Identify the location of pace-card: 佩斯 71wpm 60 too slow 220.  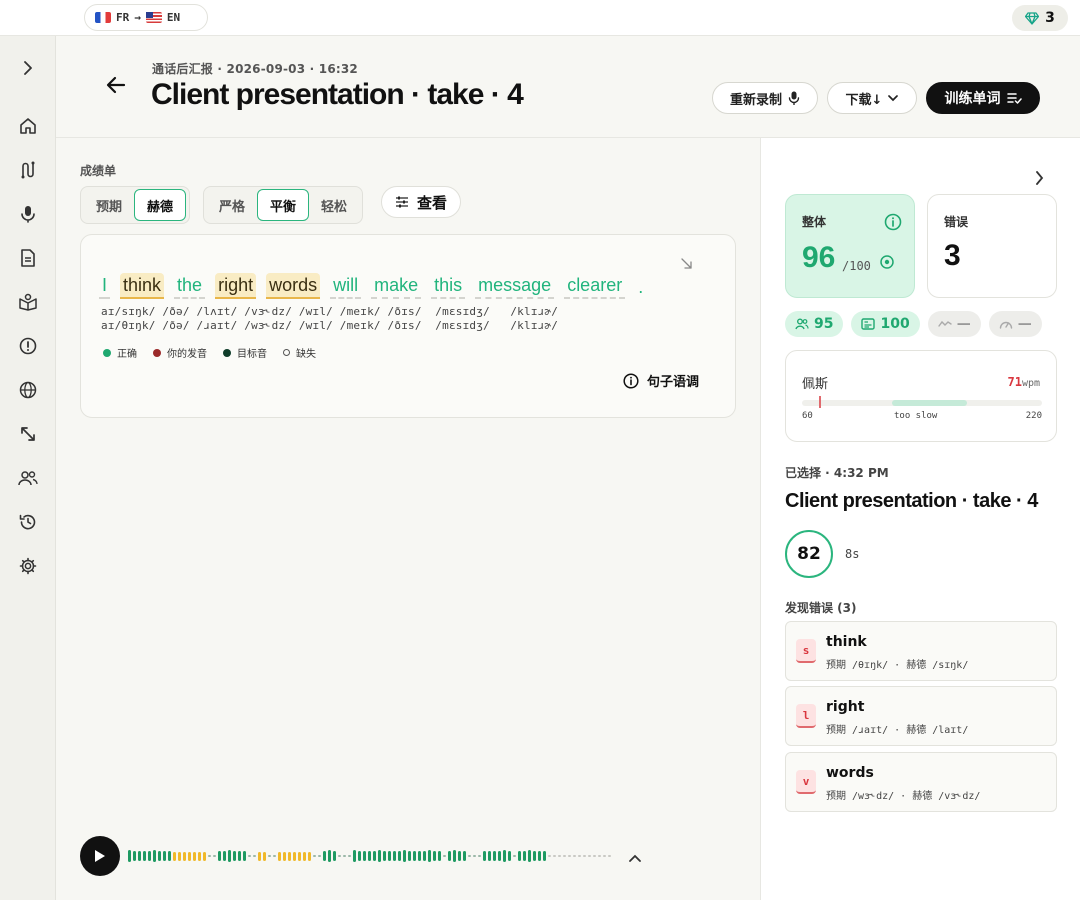
(921, 396).